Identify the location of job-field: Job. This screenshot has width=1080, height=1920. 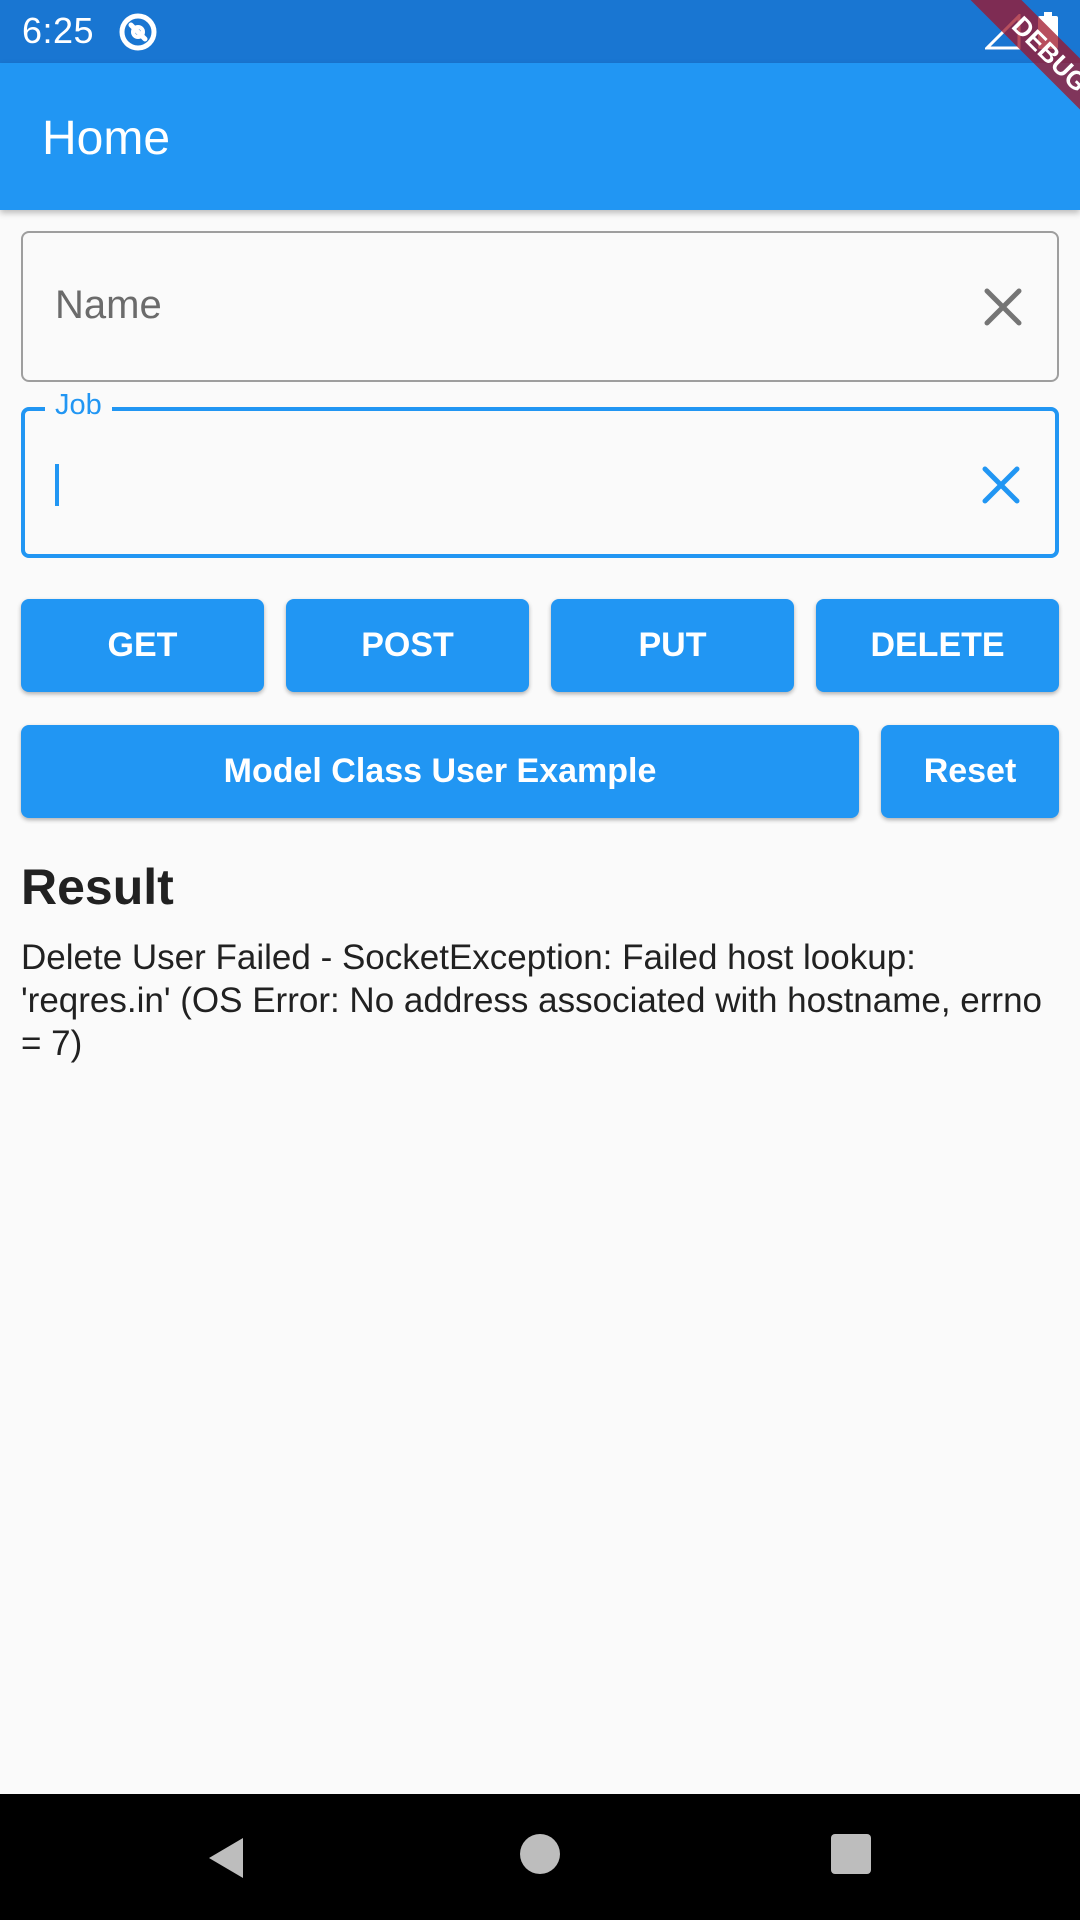
(540, 473).